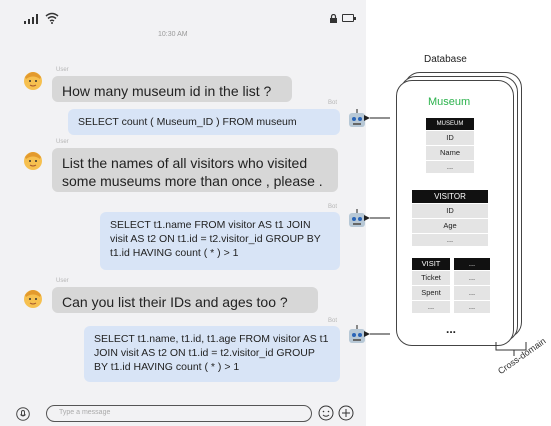 This screenshot has width=551, height=426. Describe the element at coordinates (333, 18) in the screenshot. I see `lock-icon` at that location.